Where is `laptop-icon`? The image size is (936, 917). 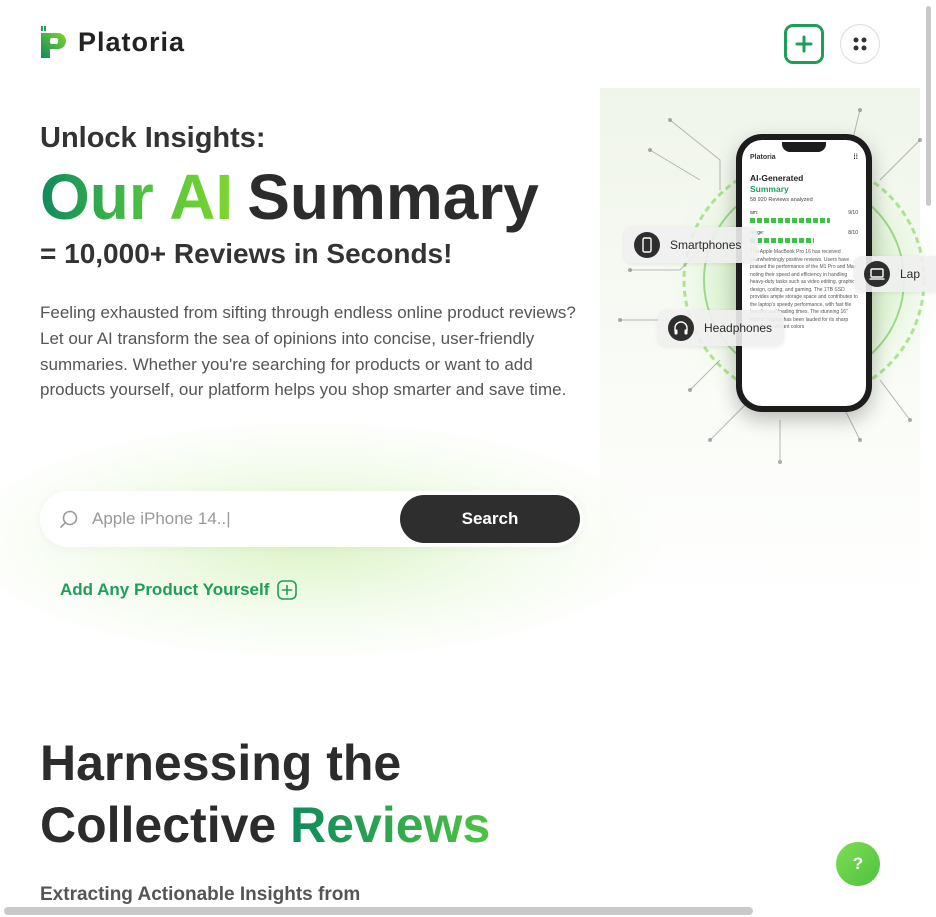
laptop-icon is located at coordinates (877, 274).